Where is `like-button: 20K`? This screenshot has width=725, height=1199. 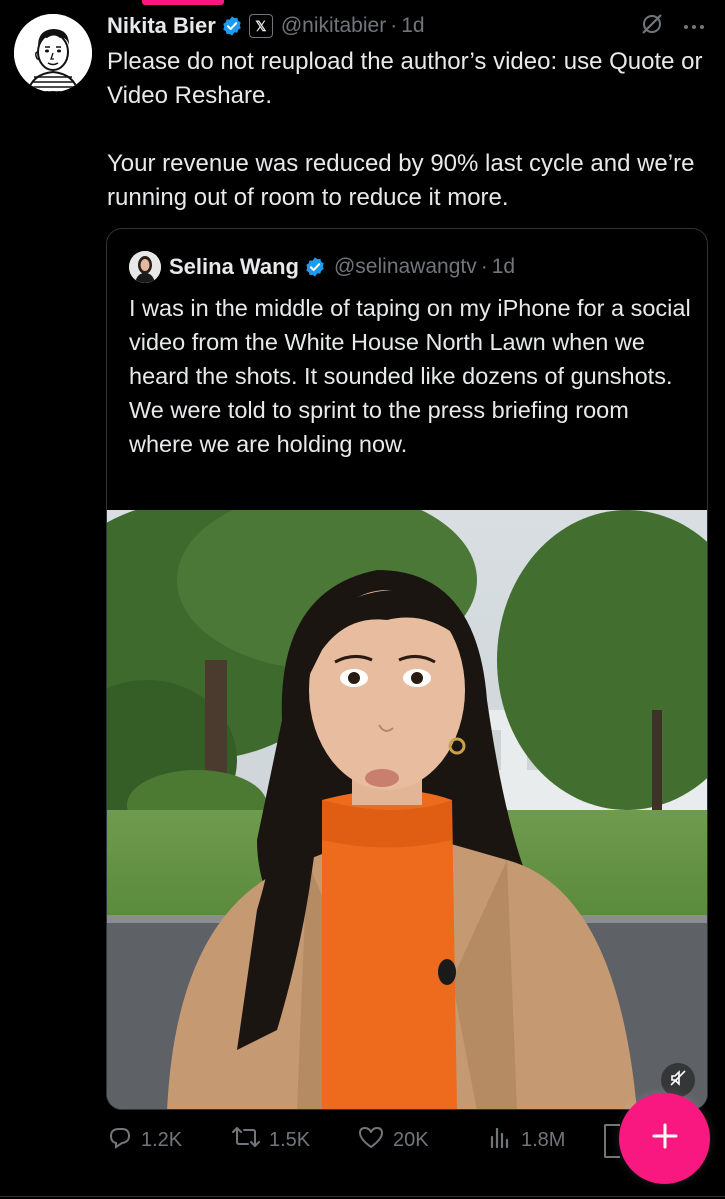
like-button: 20K is located at coordinates (393, 1140).